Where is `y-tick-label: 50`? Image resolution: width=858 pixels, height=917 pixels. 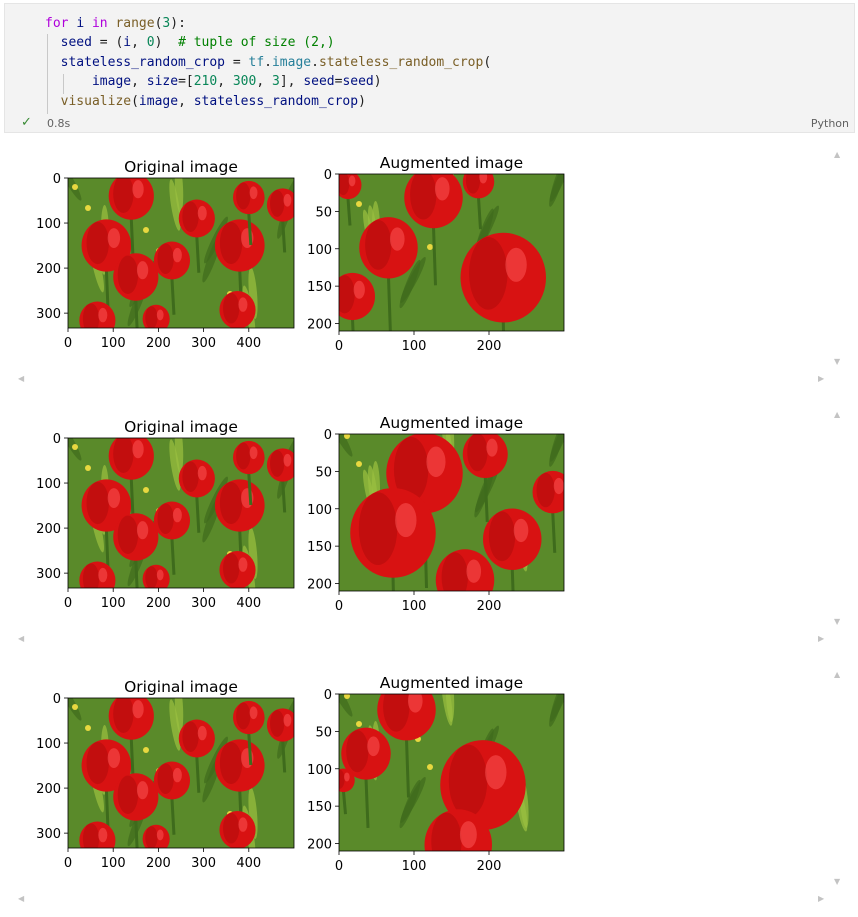
y-tick-label: 50 is located at coordinates (323, 472).